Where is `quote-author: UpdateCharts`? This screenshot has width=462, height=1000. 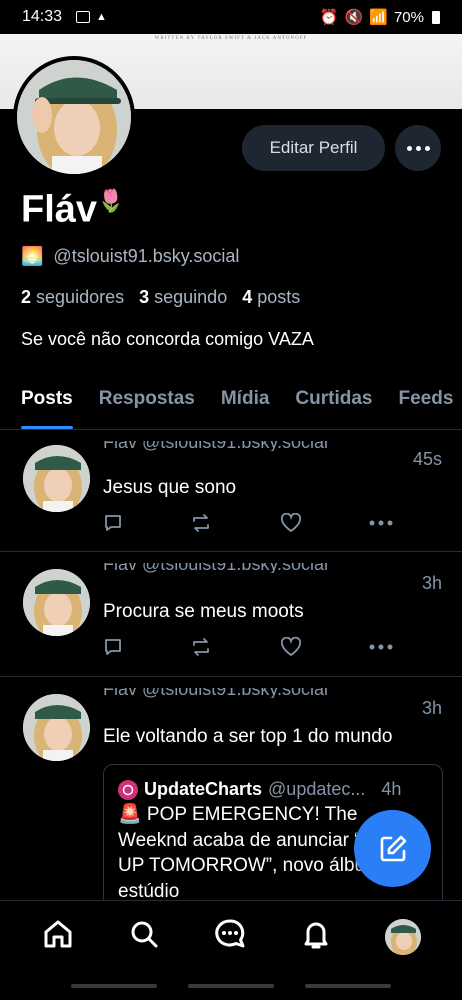
quote-author: UpdateCharts is located at coordinates (203, 789).